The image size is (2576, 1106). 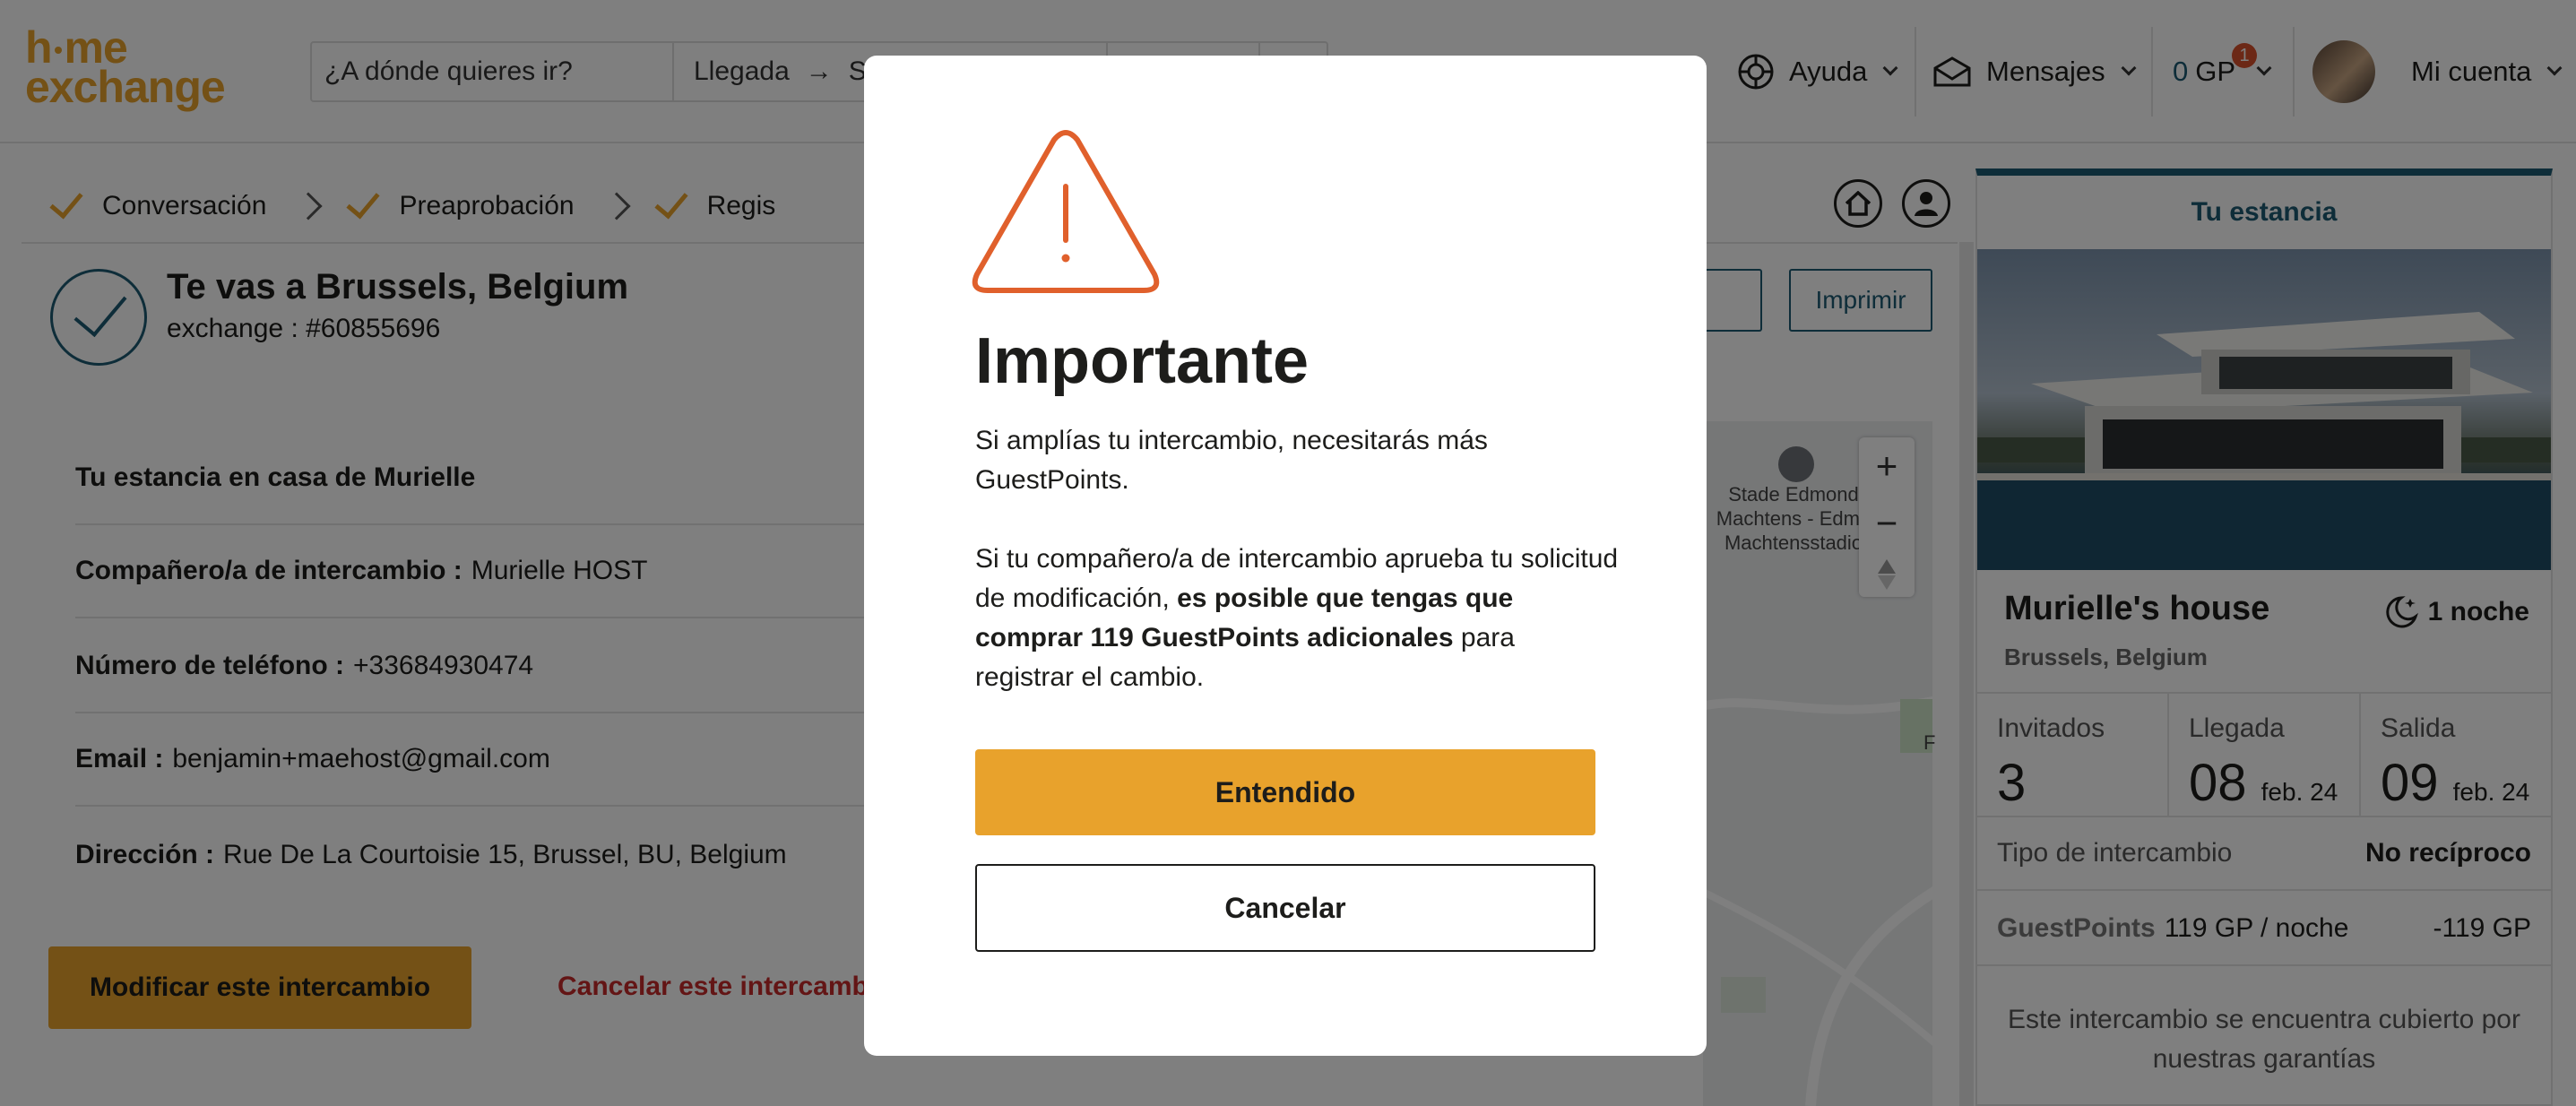 I want to click on cancel-button: Cancelar, so click(x=1285, y=908).